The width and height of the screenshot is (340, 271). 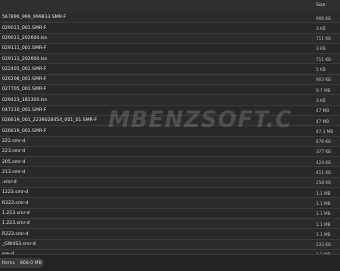 What do you see at coordinates (323, 152) in the screenshot?
I see `file-size: 377 KB` at bounding box center [323, 152].